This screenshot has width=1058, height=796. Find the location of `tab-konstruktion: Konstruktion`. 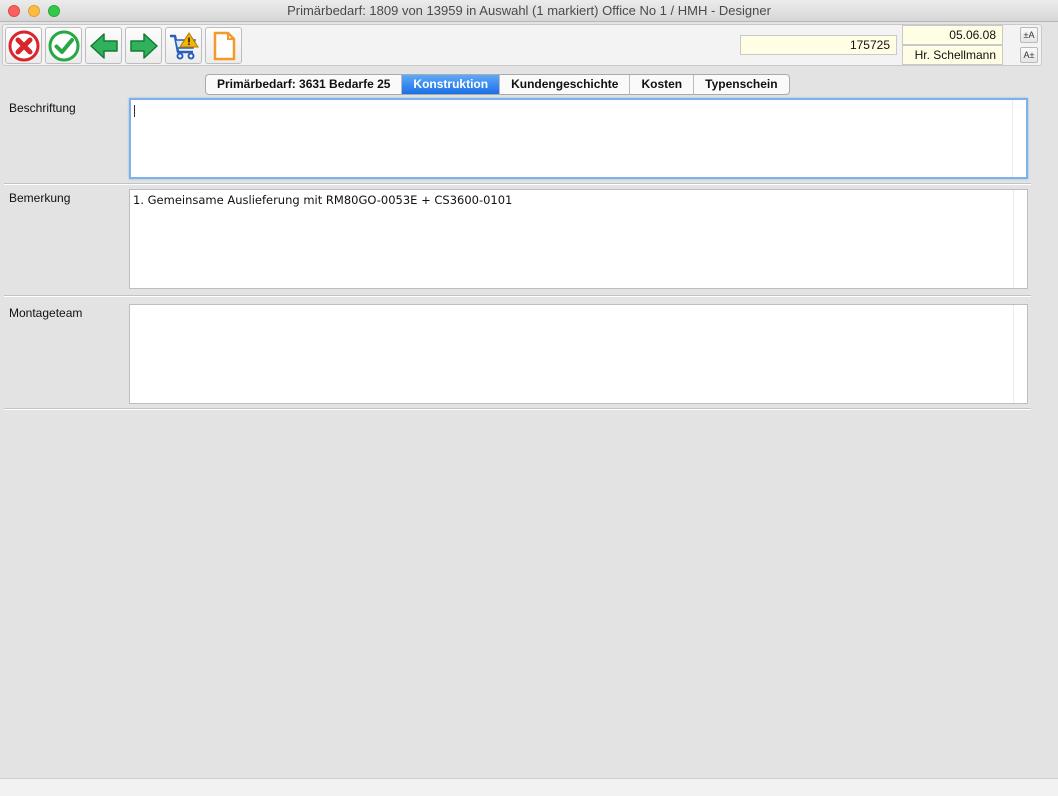

tab-konstruktion: Konstruktion is located at coordinates (451, 84).